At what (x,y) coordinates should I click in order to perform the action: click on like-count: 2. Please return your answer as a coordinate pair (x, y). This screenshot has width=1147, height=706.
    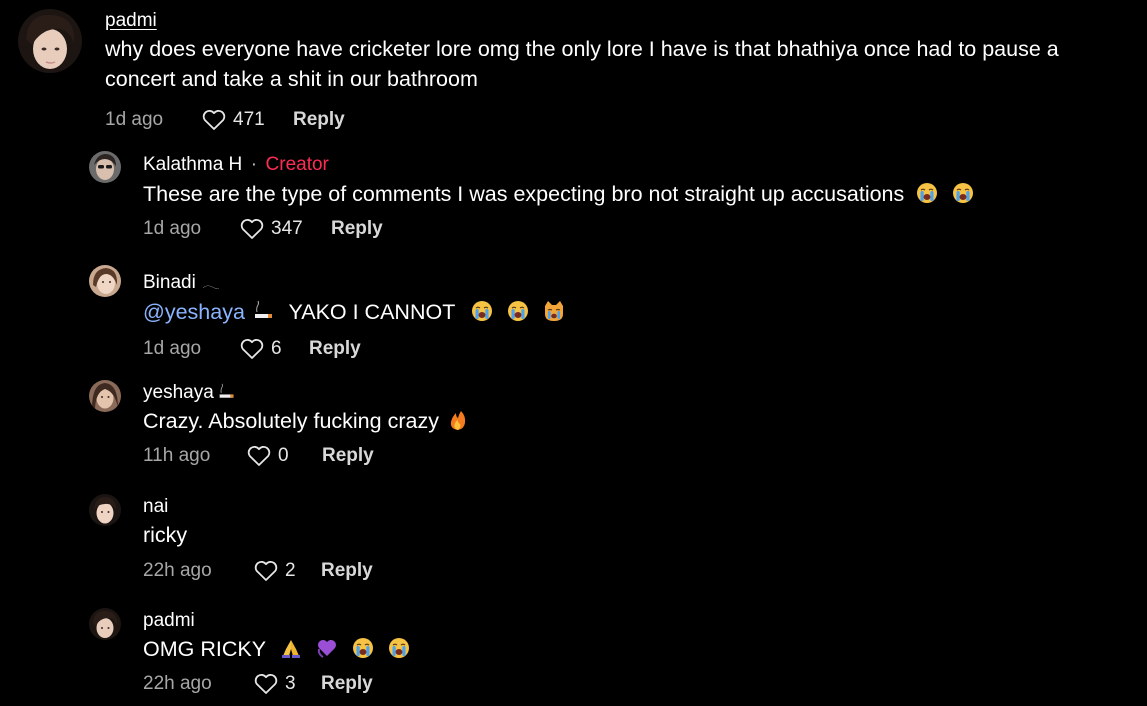
    Looking at the image, I should click on (290, 570).